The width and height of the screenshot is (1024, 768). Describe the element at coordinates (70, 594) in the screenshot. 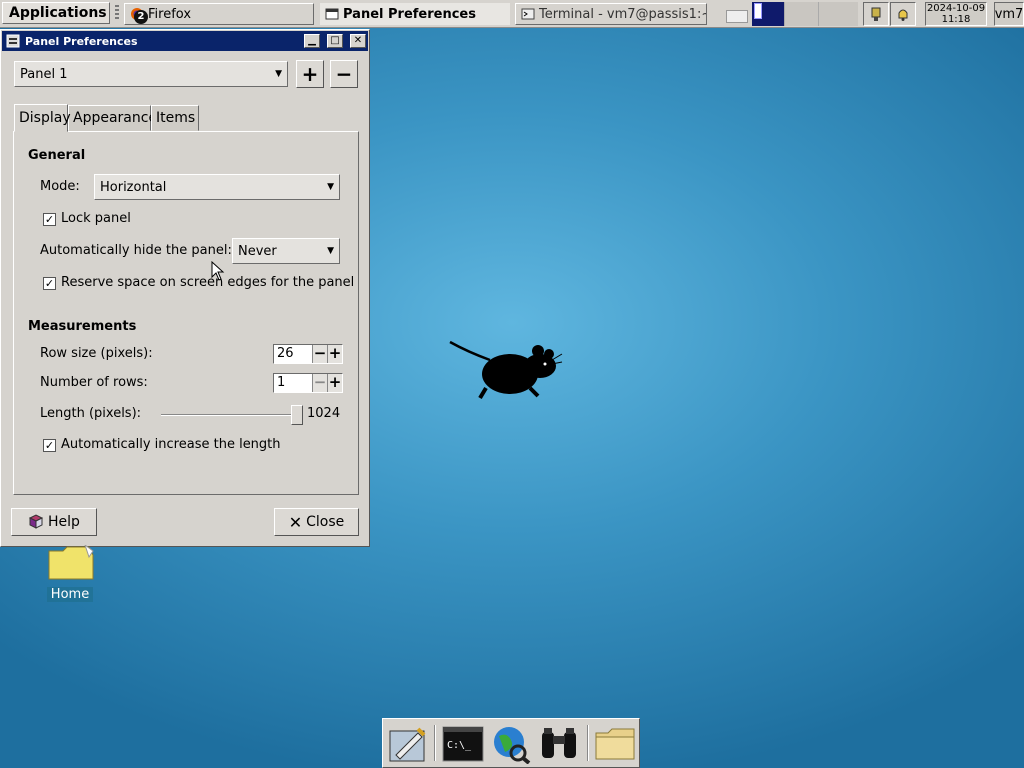

I see `home-label: Home` at that location.